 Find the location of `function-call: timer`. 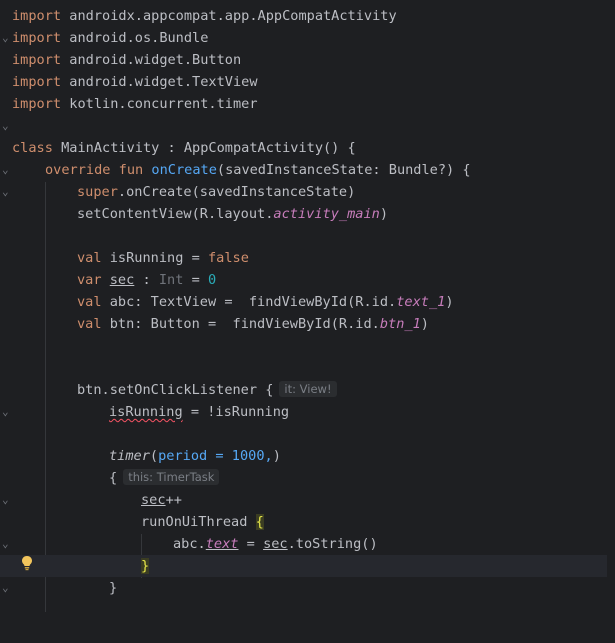

function-call: timer is located at coordinates (129, 456).